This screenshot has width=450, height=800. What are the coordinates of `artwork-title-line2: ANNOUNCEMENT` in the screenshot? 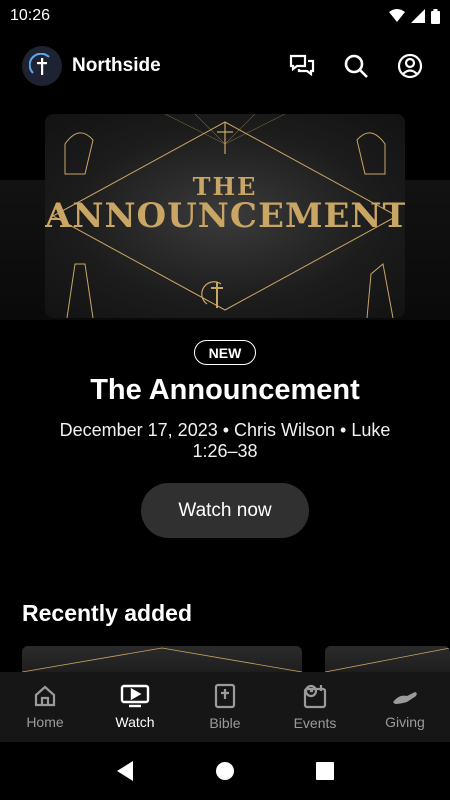 It's located at (225, 216).